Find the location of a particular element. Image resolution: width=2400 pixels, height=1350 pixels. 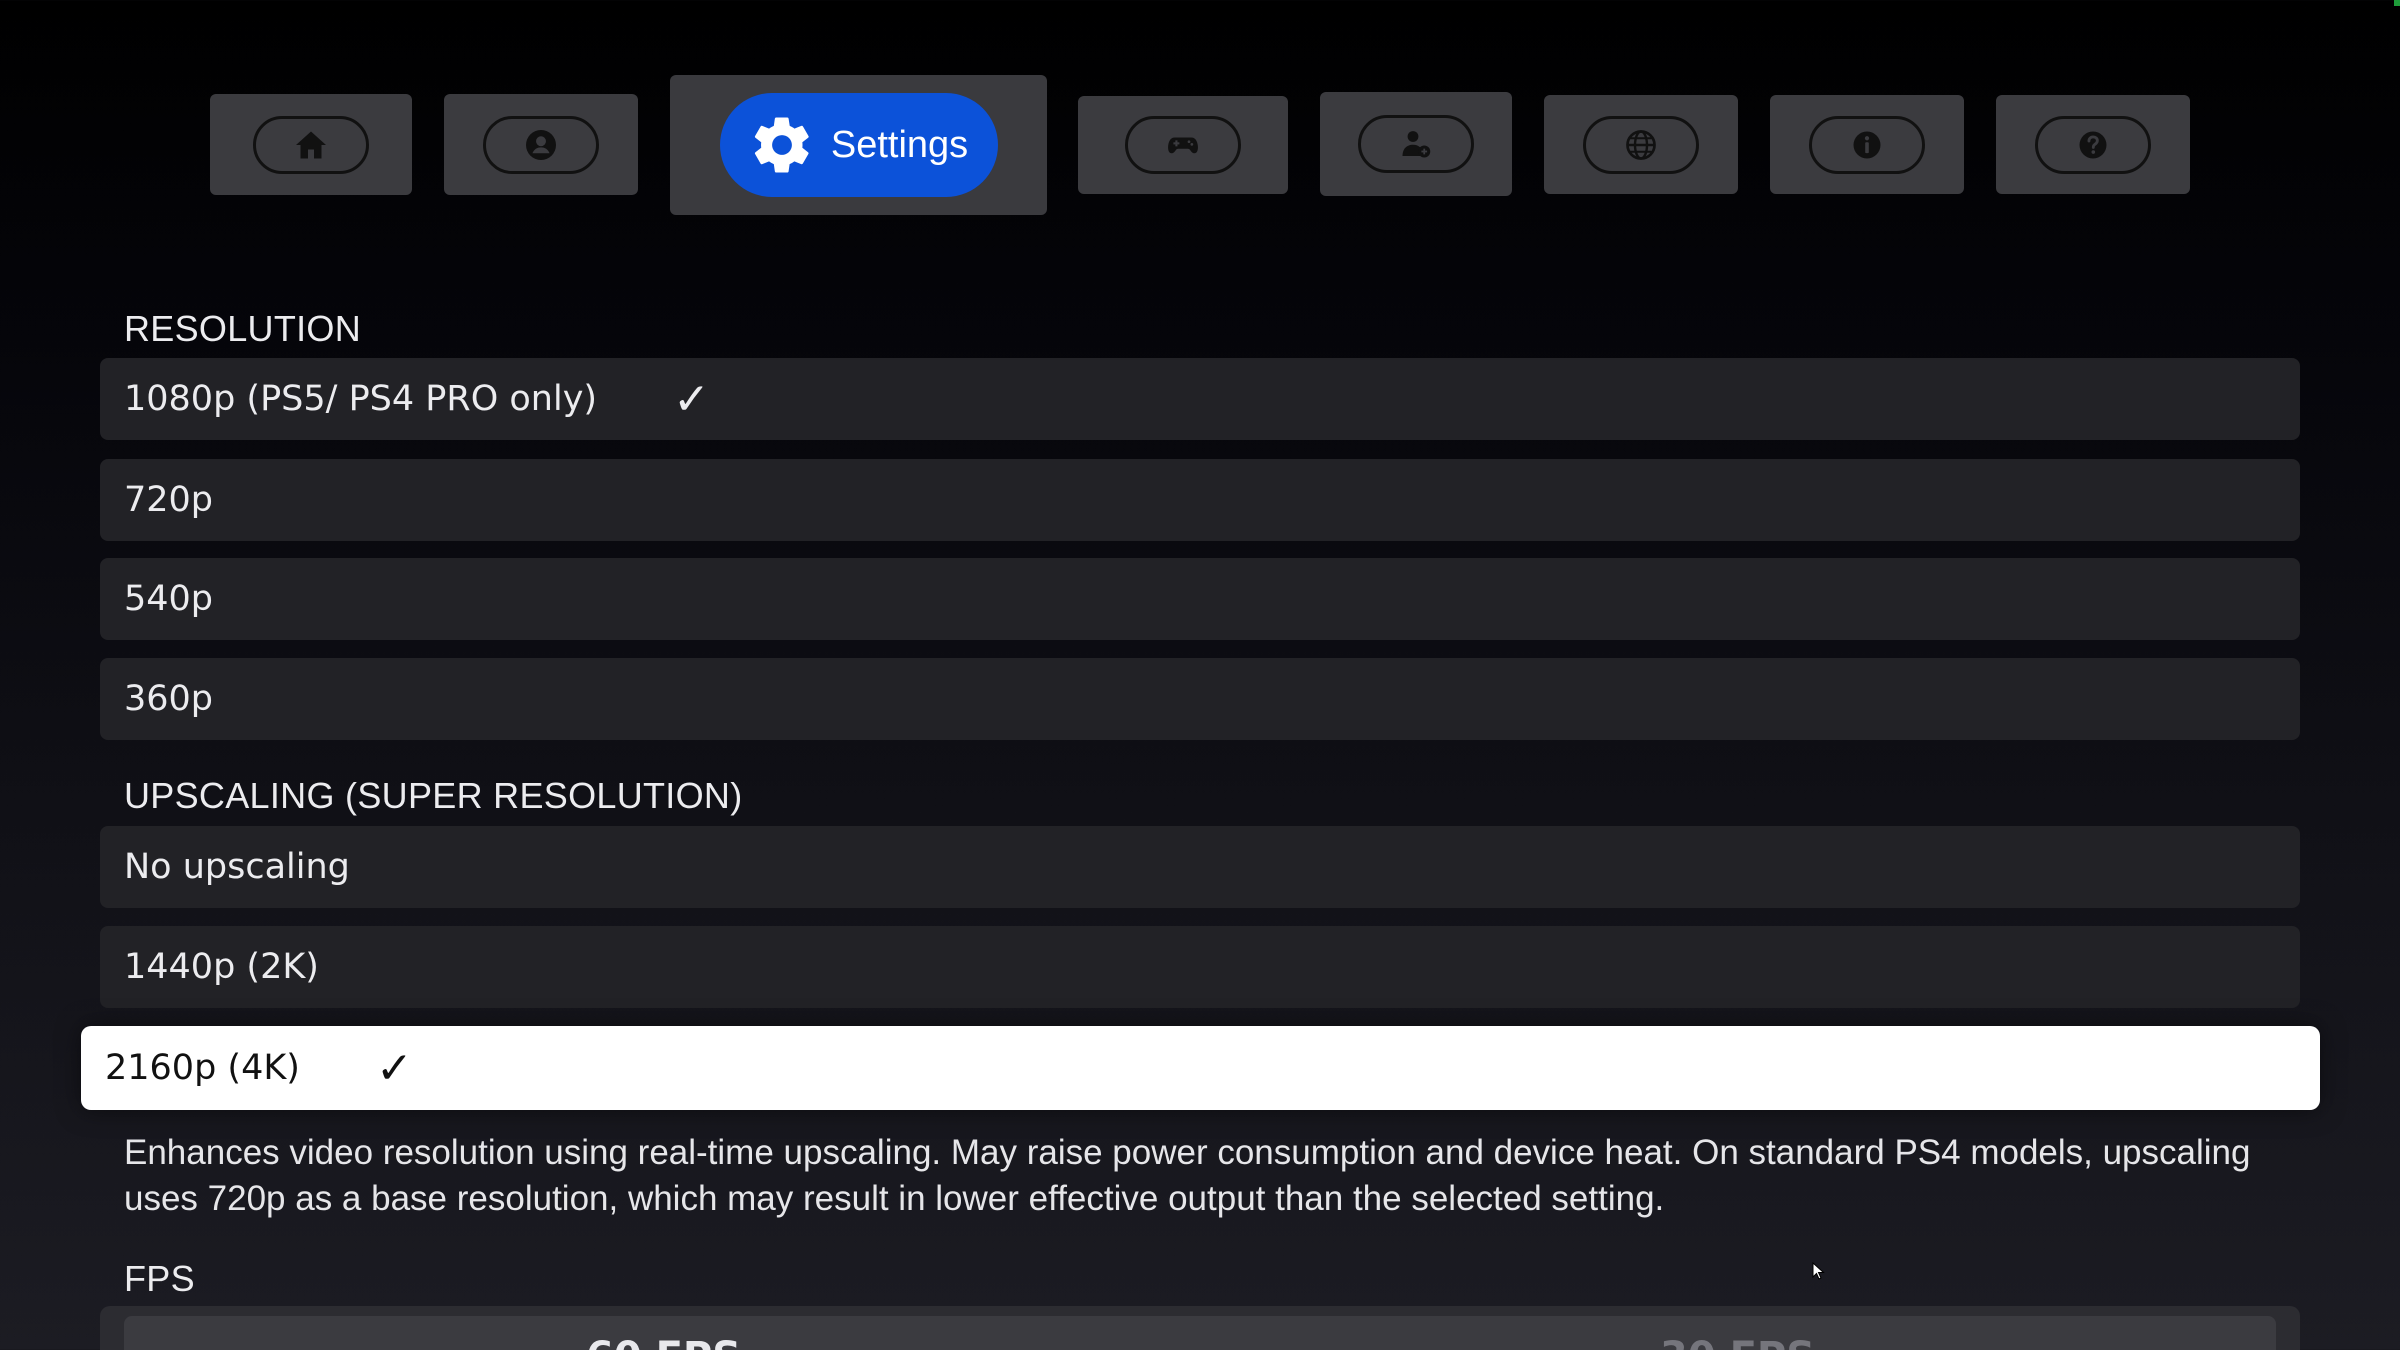

status-indicator-dot is located at coordinates (2397, 3).